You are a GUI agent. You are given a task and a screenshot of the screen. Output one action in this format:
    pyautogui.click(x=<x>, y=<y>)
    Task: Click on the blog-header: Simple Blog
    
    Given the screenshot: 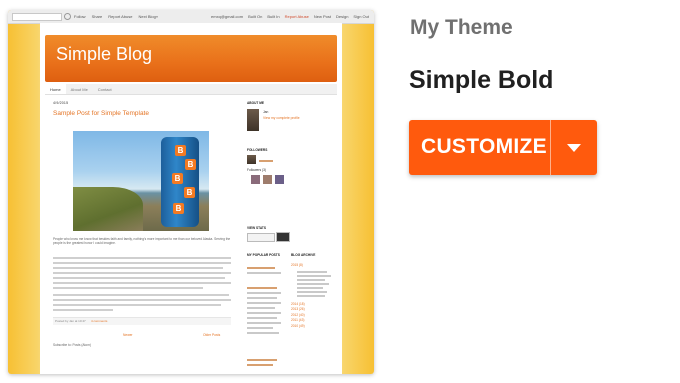 What is the action you would take?
    pyautogui.click(x=191, y=58)
    